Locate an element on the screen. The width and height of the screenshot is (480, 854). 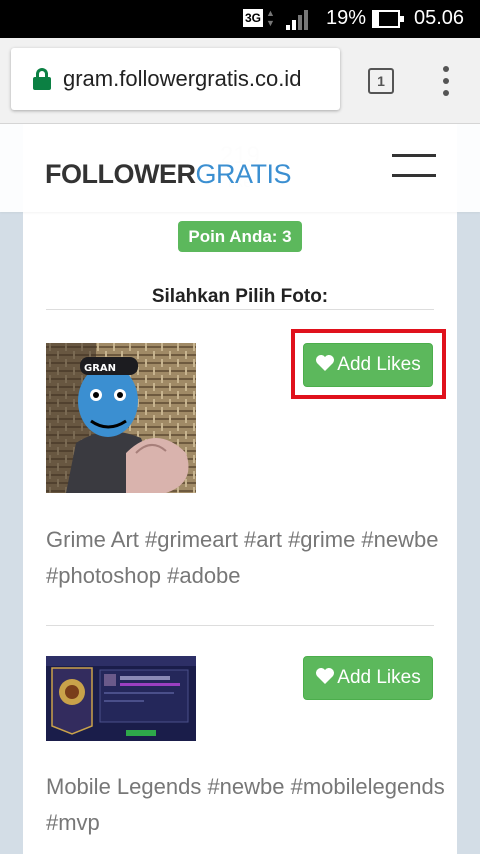
photo-thumbnail-mobile-legends is located at coordinates (121, 698).